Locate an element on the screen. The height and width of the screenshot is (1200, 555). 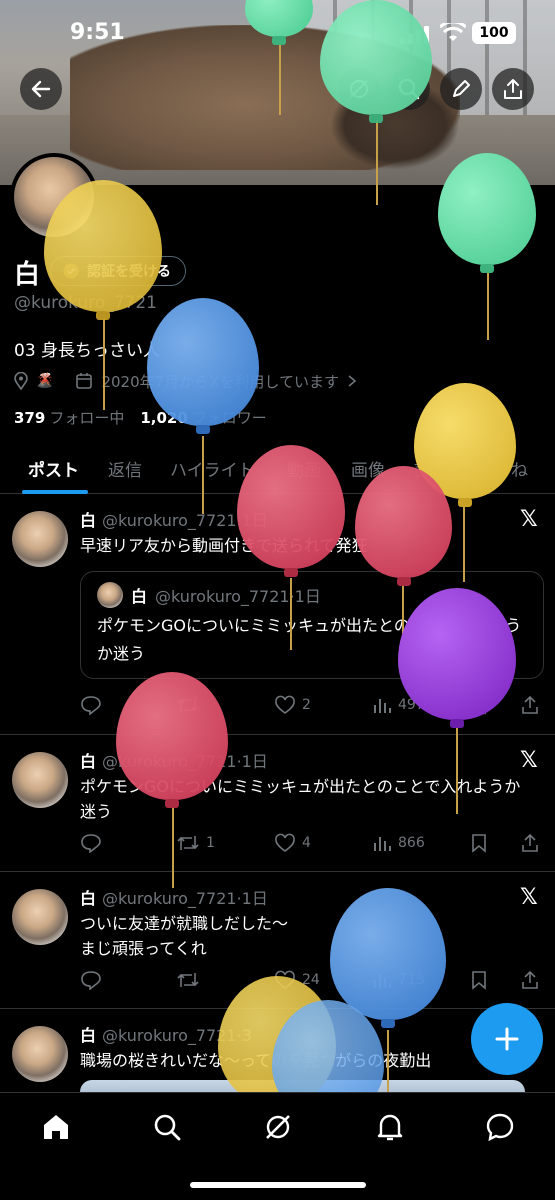
tab-videos: 動画 is located at coordinates (304, 468).